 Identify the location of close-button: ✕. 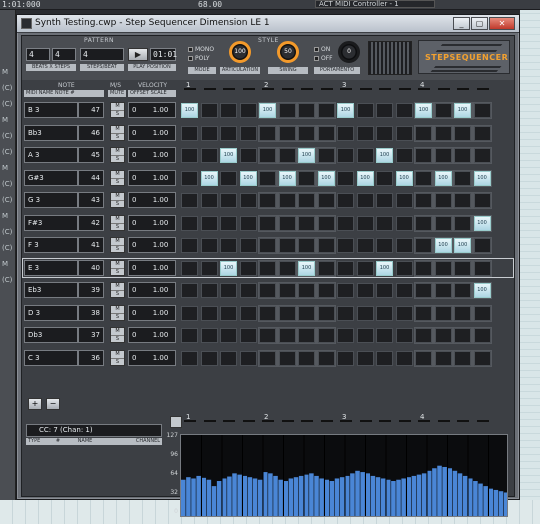
(502, 23).